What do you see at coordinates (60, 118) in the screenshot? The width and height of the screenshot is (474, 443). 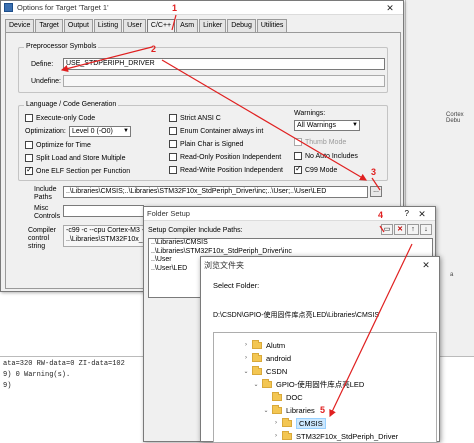 I see `execute-only-checkbox: Execute-only Code` at bounding box center [60, 118].